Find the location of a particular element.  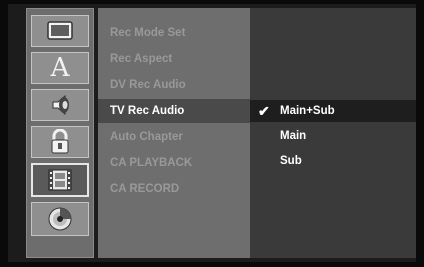

lock-icon is located at coordinates (60, 141).